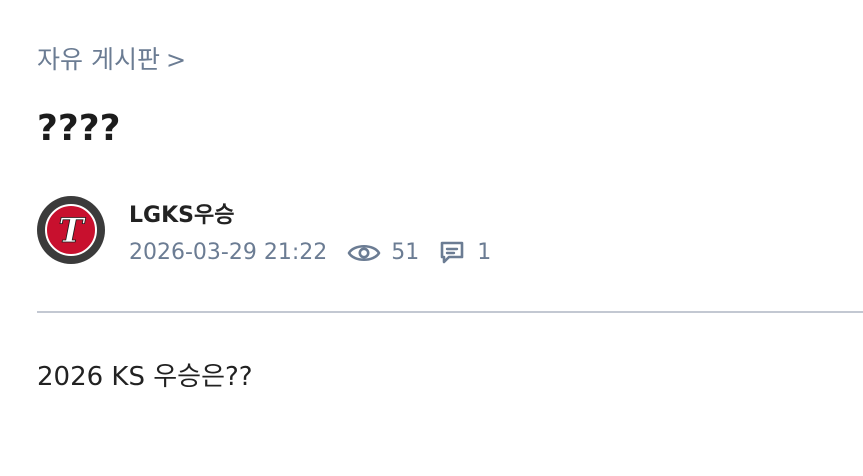 The width and height of the screenshot is (863, 476). What do you see at coordinates (79, 128) in the screenshot?
I see `post-title: ????` at bounding box center [79, 128].